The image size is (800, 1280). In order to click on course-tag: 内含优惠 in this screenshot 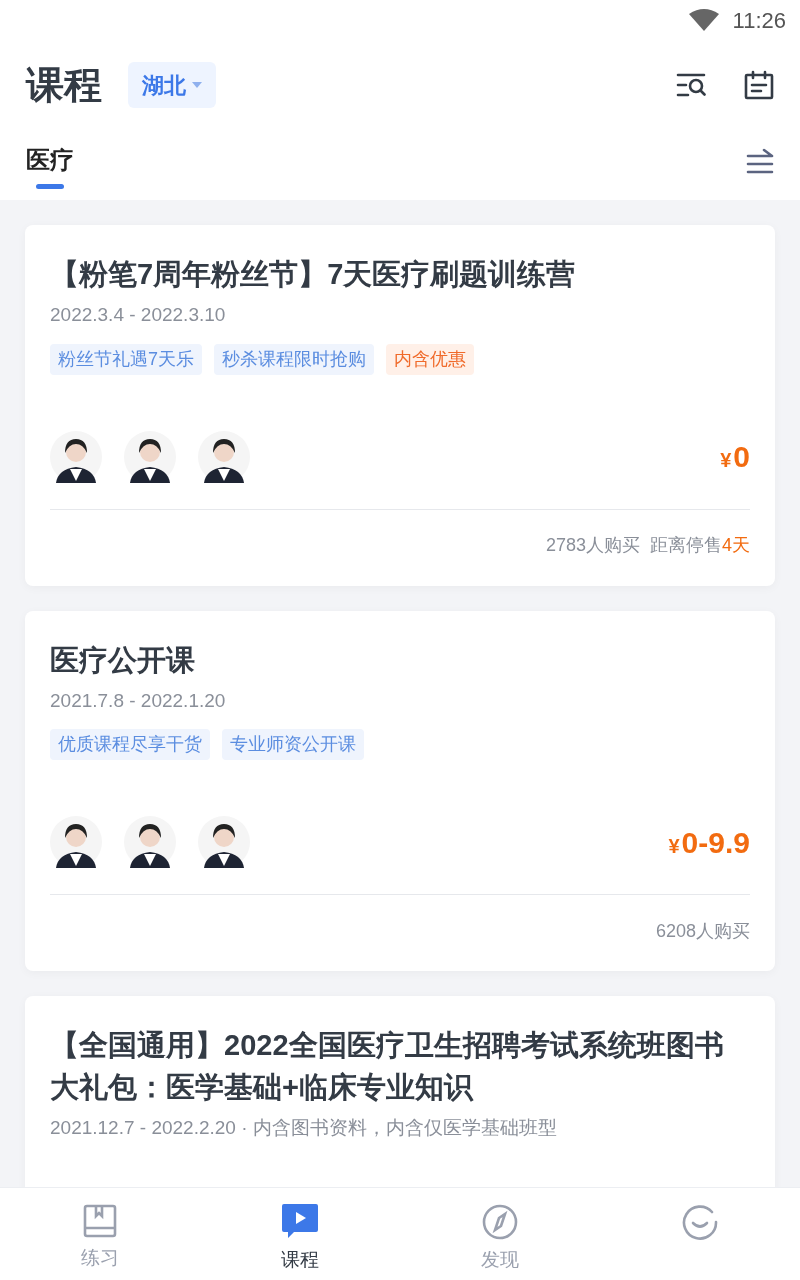, I will do `click(430, 359)`.